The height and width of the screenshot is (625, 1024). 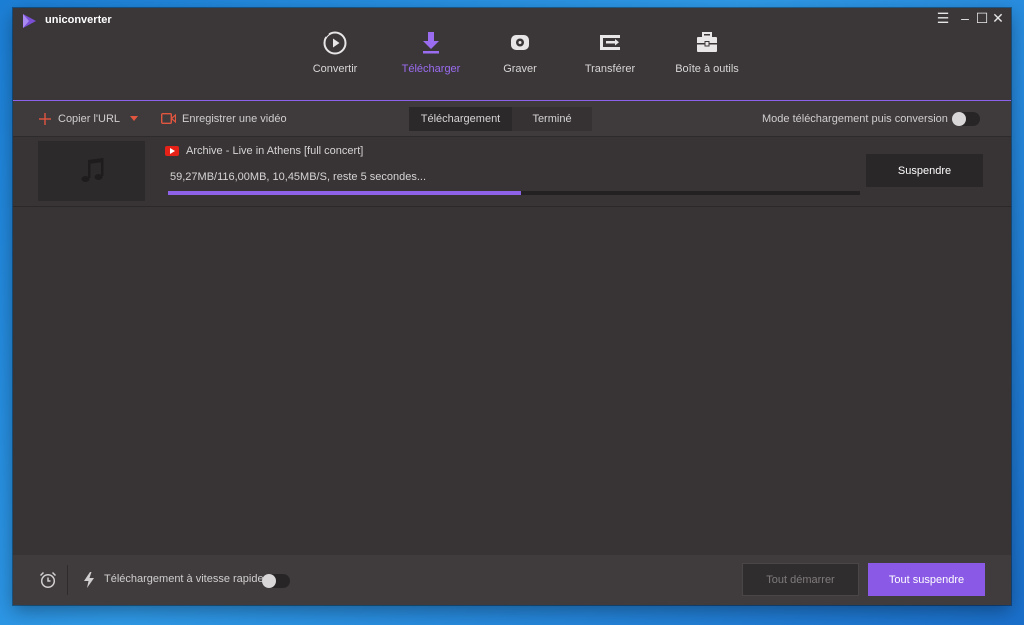 I want to click on nav-graver: Graver, so click(x=520, y=65).